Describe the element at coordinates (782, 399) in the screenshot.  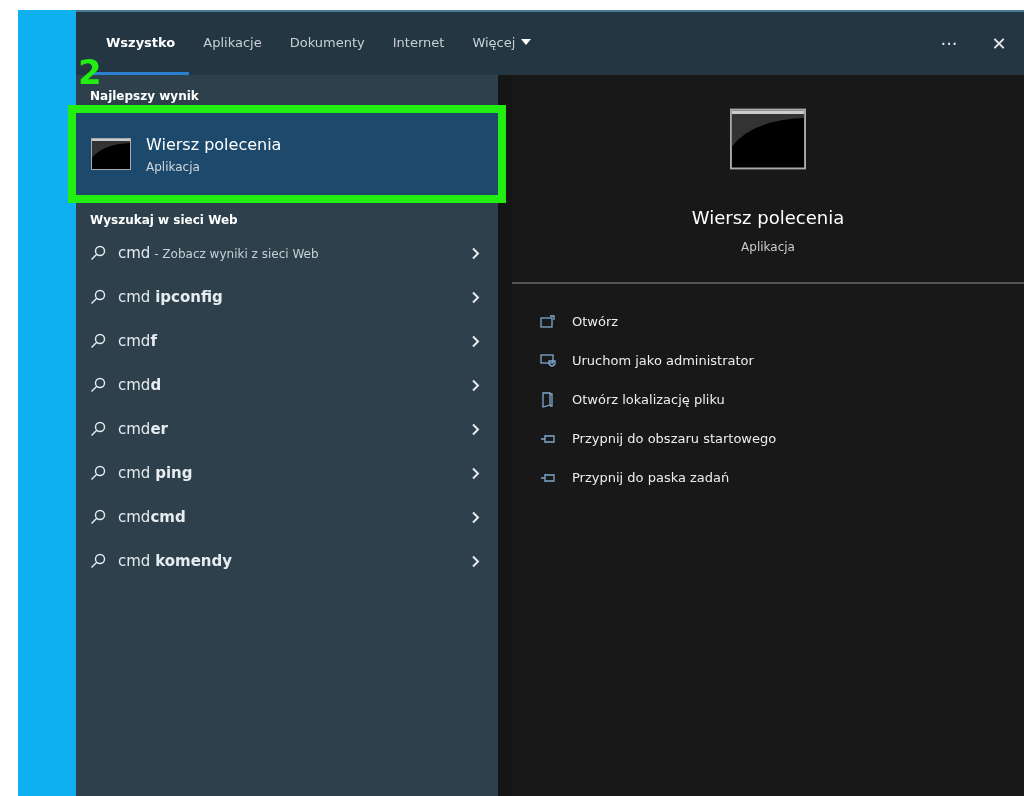
I see `action-item: Otwórz lokalizację pliku` at that location.